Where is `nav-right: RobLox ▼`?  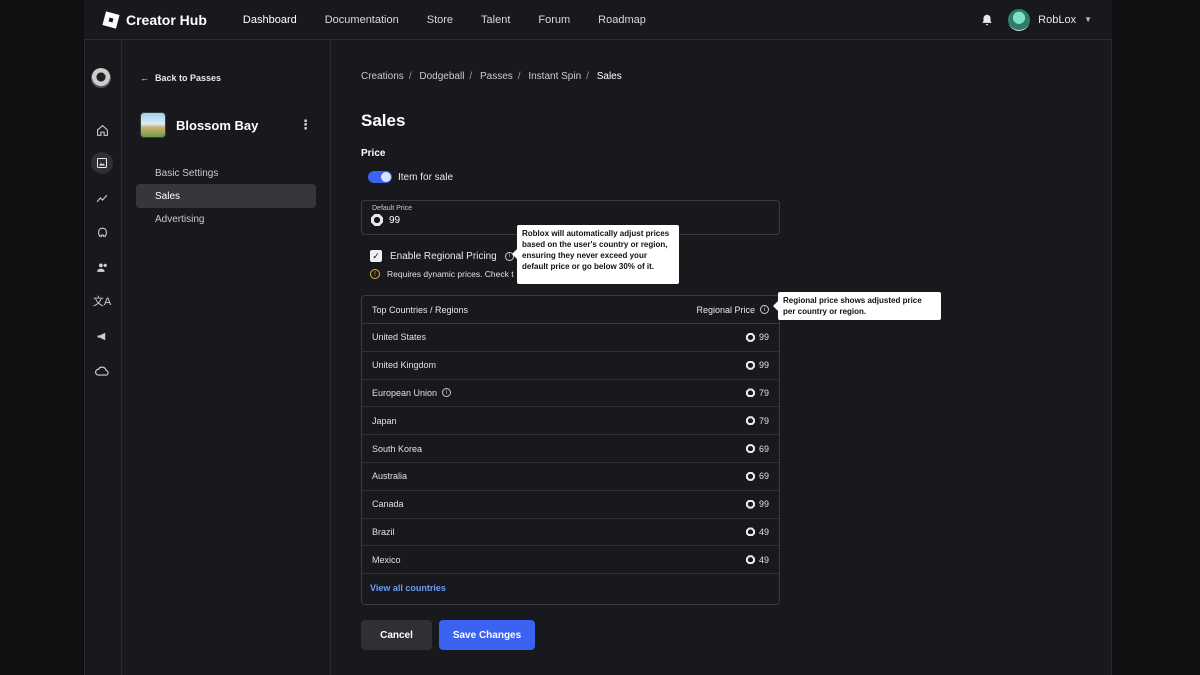
nav-right: RobLox ▼ is located at coordinates (1036, 19).